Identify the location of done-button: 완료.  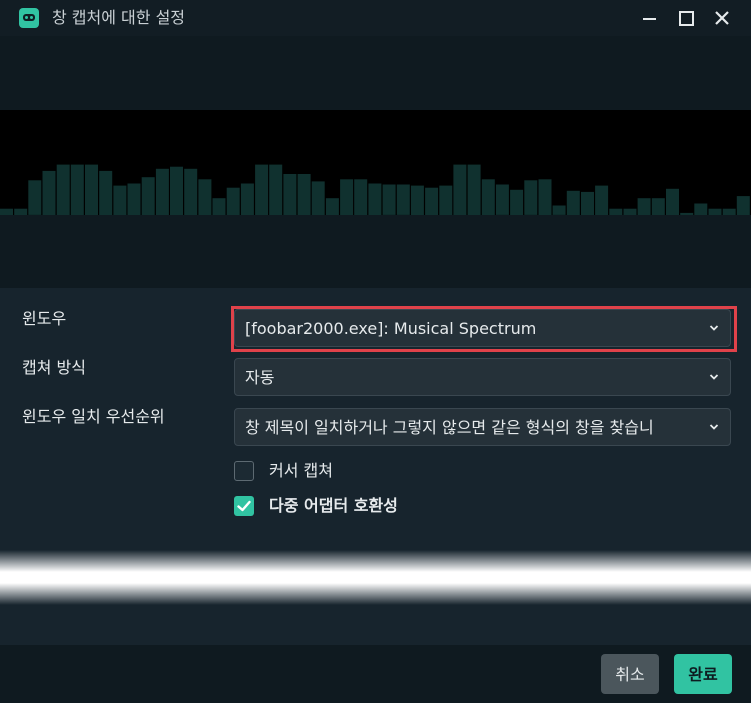
(703, 674).